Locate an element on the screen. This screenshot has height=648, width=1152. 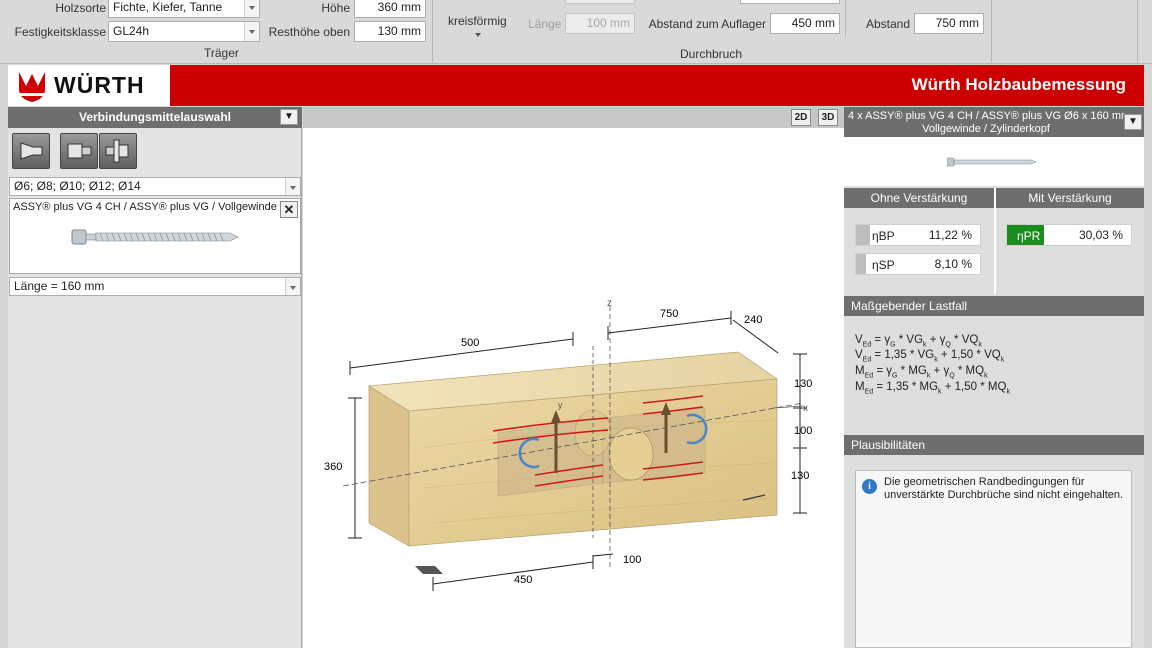
info-icon: i is located at coordinates (869, 486).